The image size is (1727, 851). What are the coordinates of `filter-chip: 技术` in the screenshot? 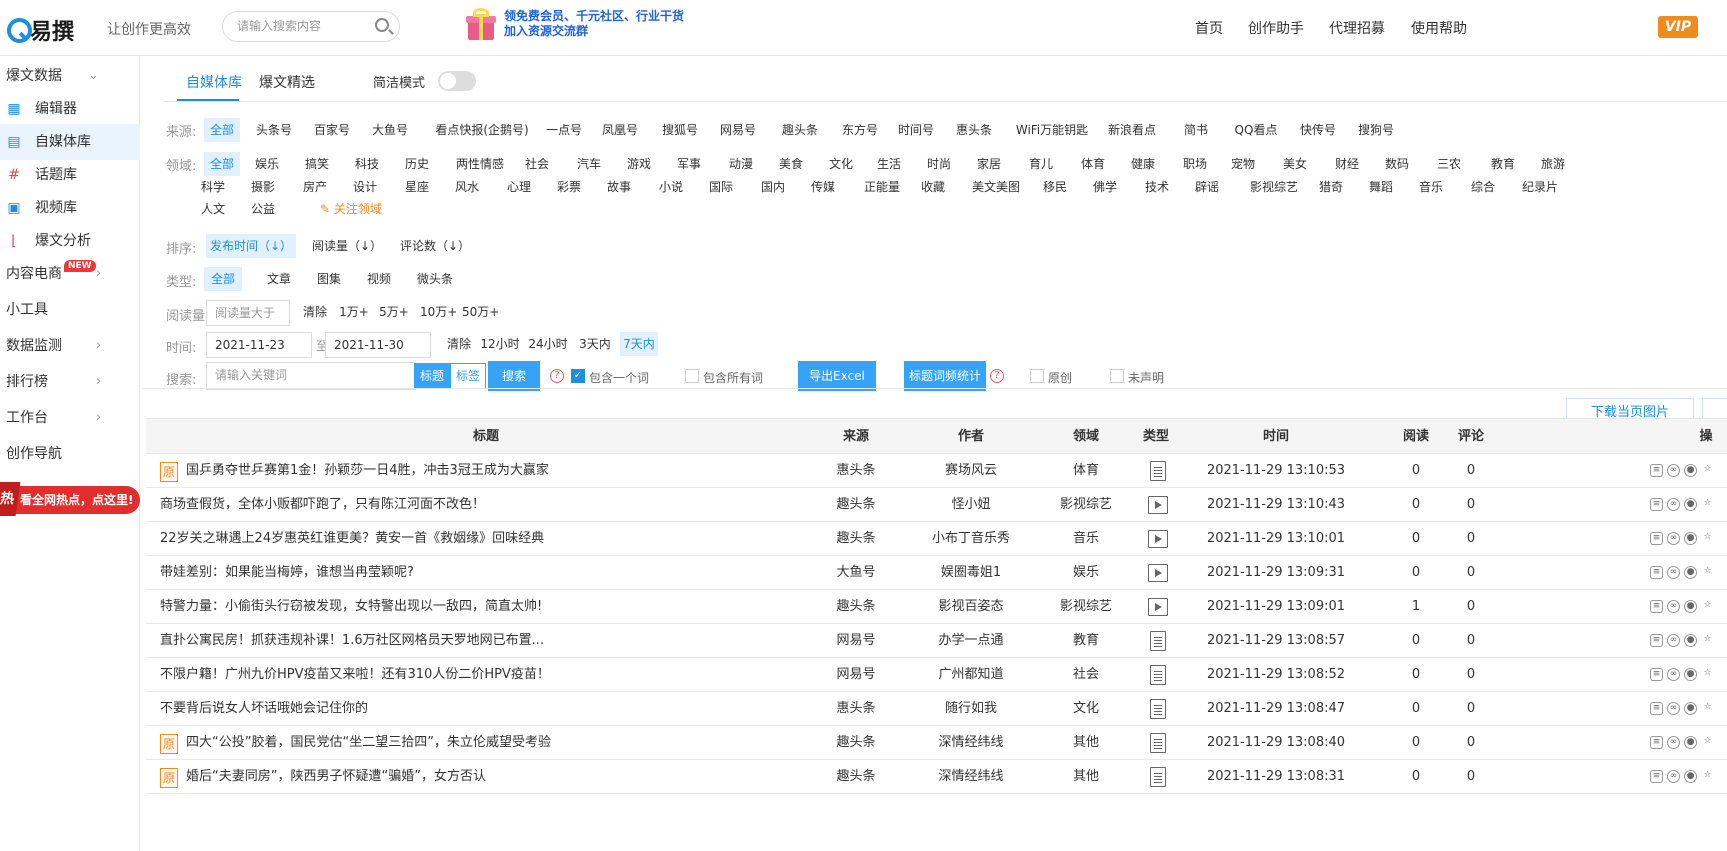 It's located at (1157, 187).